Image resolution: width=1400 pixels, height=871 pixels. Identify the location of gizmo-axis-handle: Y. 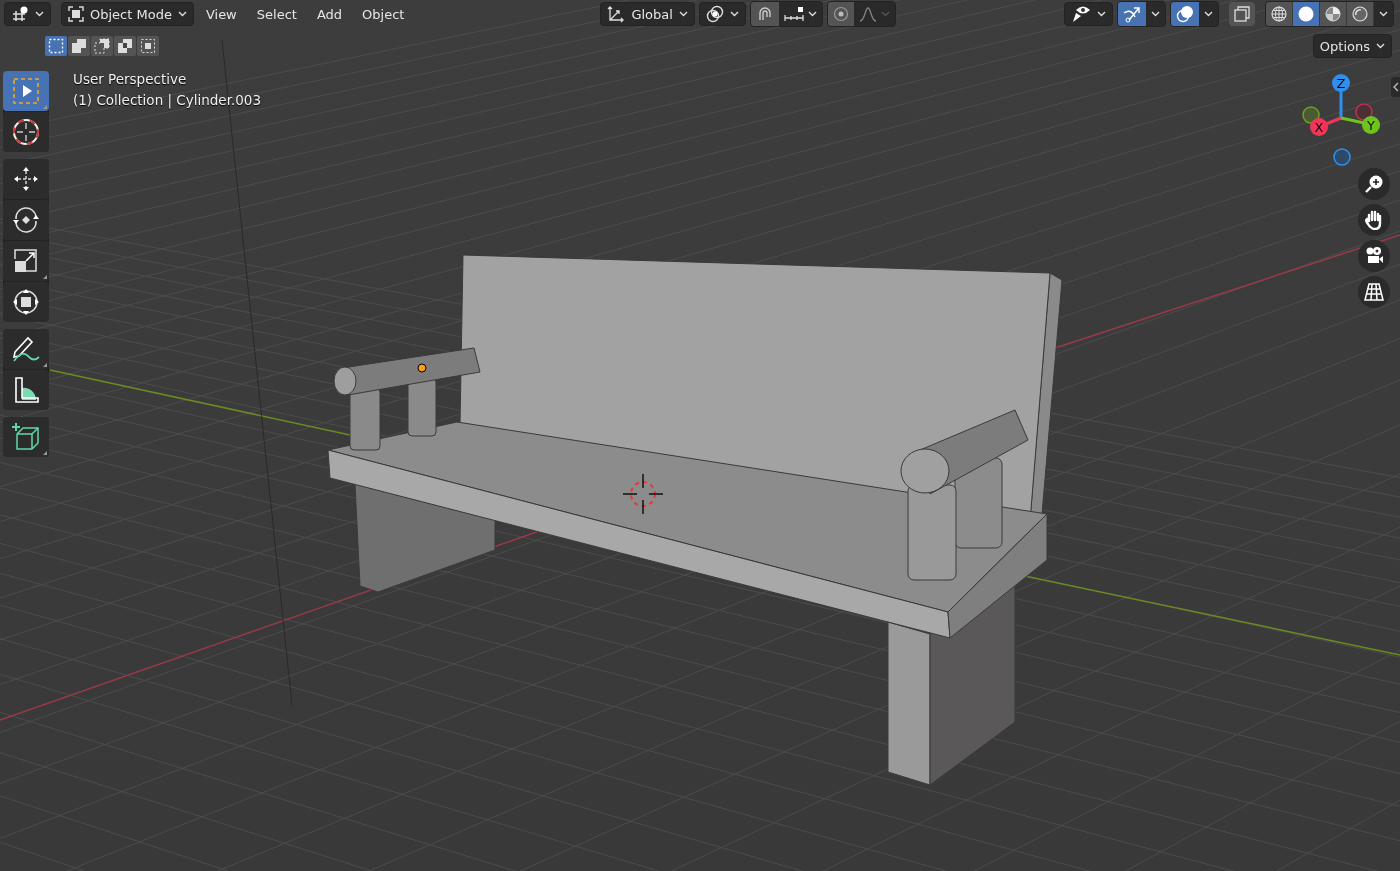
(1371, 125).